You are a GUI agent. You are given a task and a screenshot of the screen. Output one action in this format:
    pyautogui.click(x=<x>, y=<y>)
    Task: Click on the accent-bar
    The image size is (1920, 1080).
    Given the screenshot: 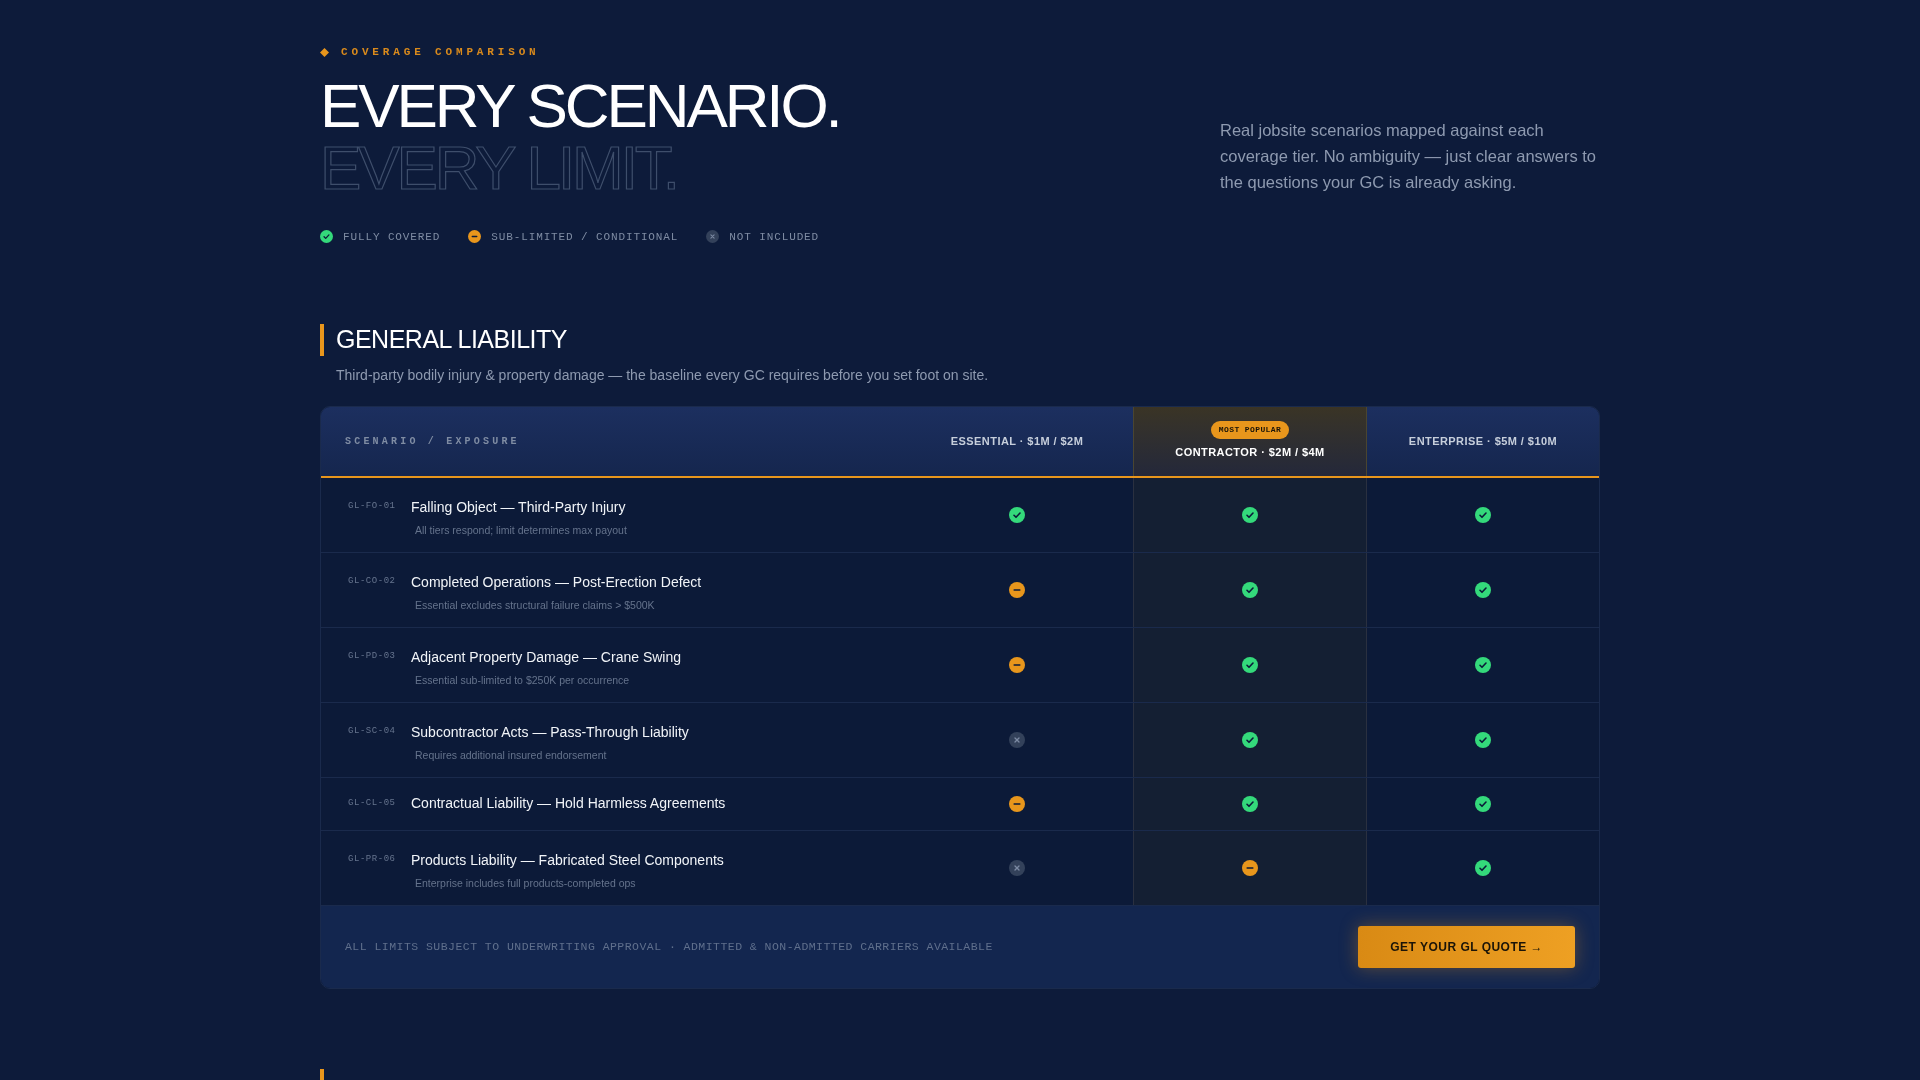 What is the action you would take?
    pyautogui.click(x=322, y=339)
    